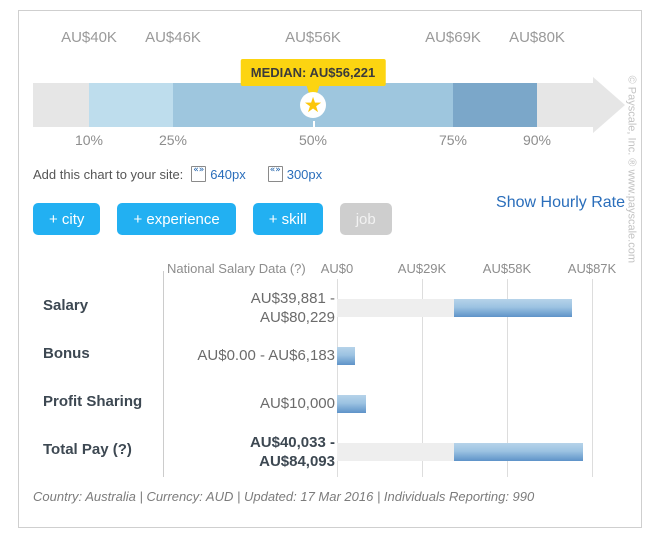 This screenshot has height=550, width=660. What do you see at coordinates (66, 353) in the screenshot?
I see `row-label: Bonus` at bounding box center [66, 353].